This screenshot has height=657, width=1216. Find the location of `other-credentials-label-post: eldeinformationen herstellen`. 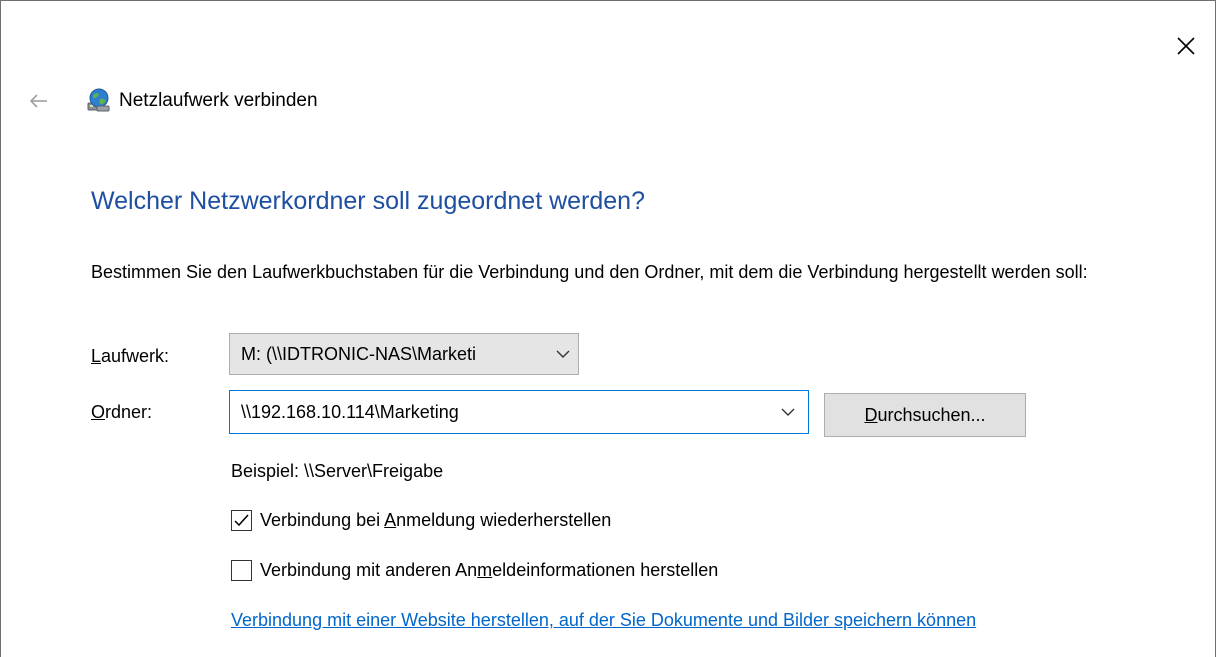

other-credentials-label-post: eldeinformationen herstellen is located at coordinates (605, 570).